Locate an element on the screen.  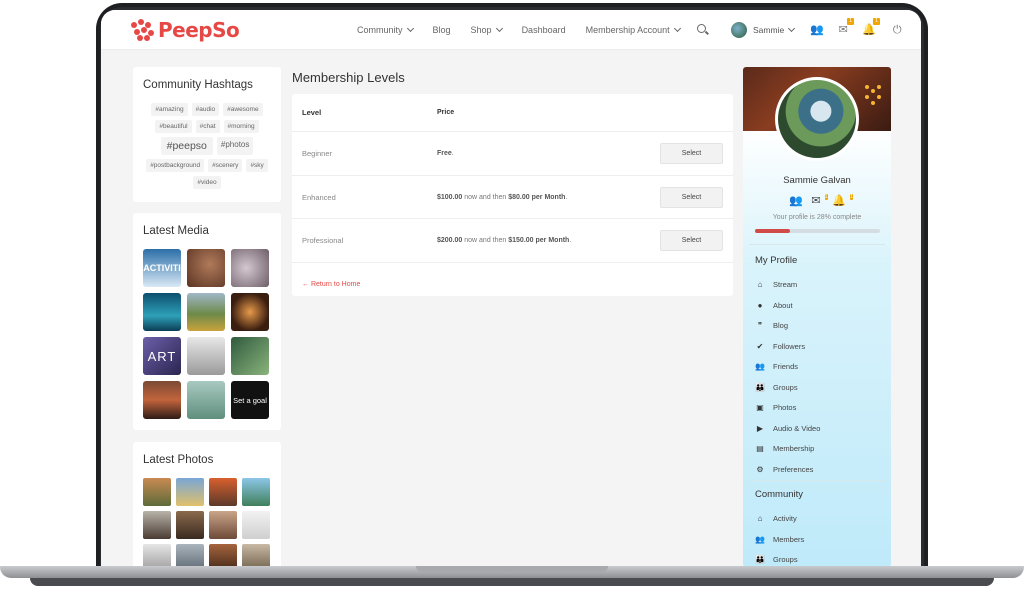
media-thumb-text: ACTIVITI is located at coordinates (162, 268).